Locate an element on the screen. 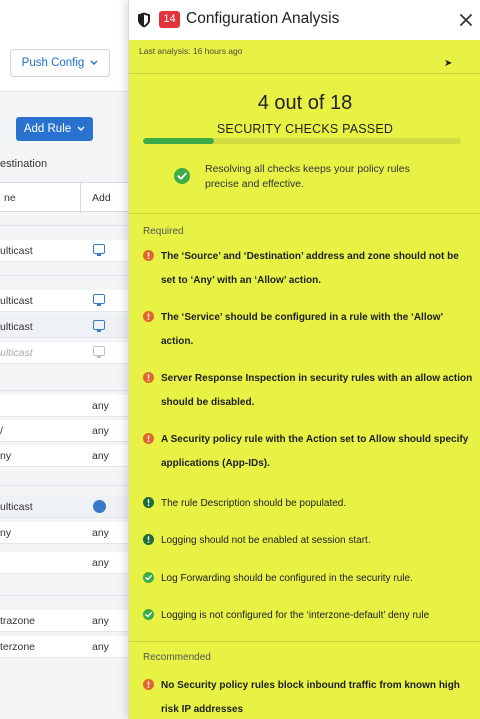 The width and height of the screenshot is (480, 719). required-section-label: Required is located at coordinates (163, 231).